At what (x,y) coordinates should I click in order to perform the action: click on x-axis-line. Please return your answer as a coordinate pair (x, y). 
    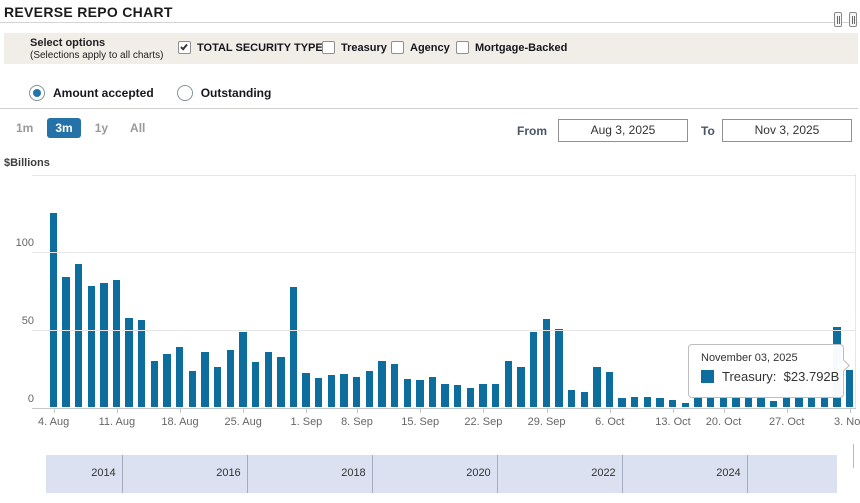
    Looking at the image, I should click on (444, 408).